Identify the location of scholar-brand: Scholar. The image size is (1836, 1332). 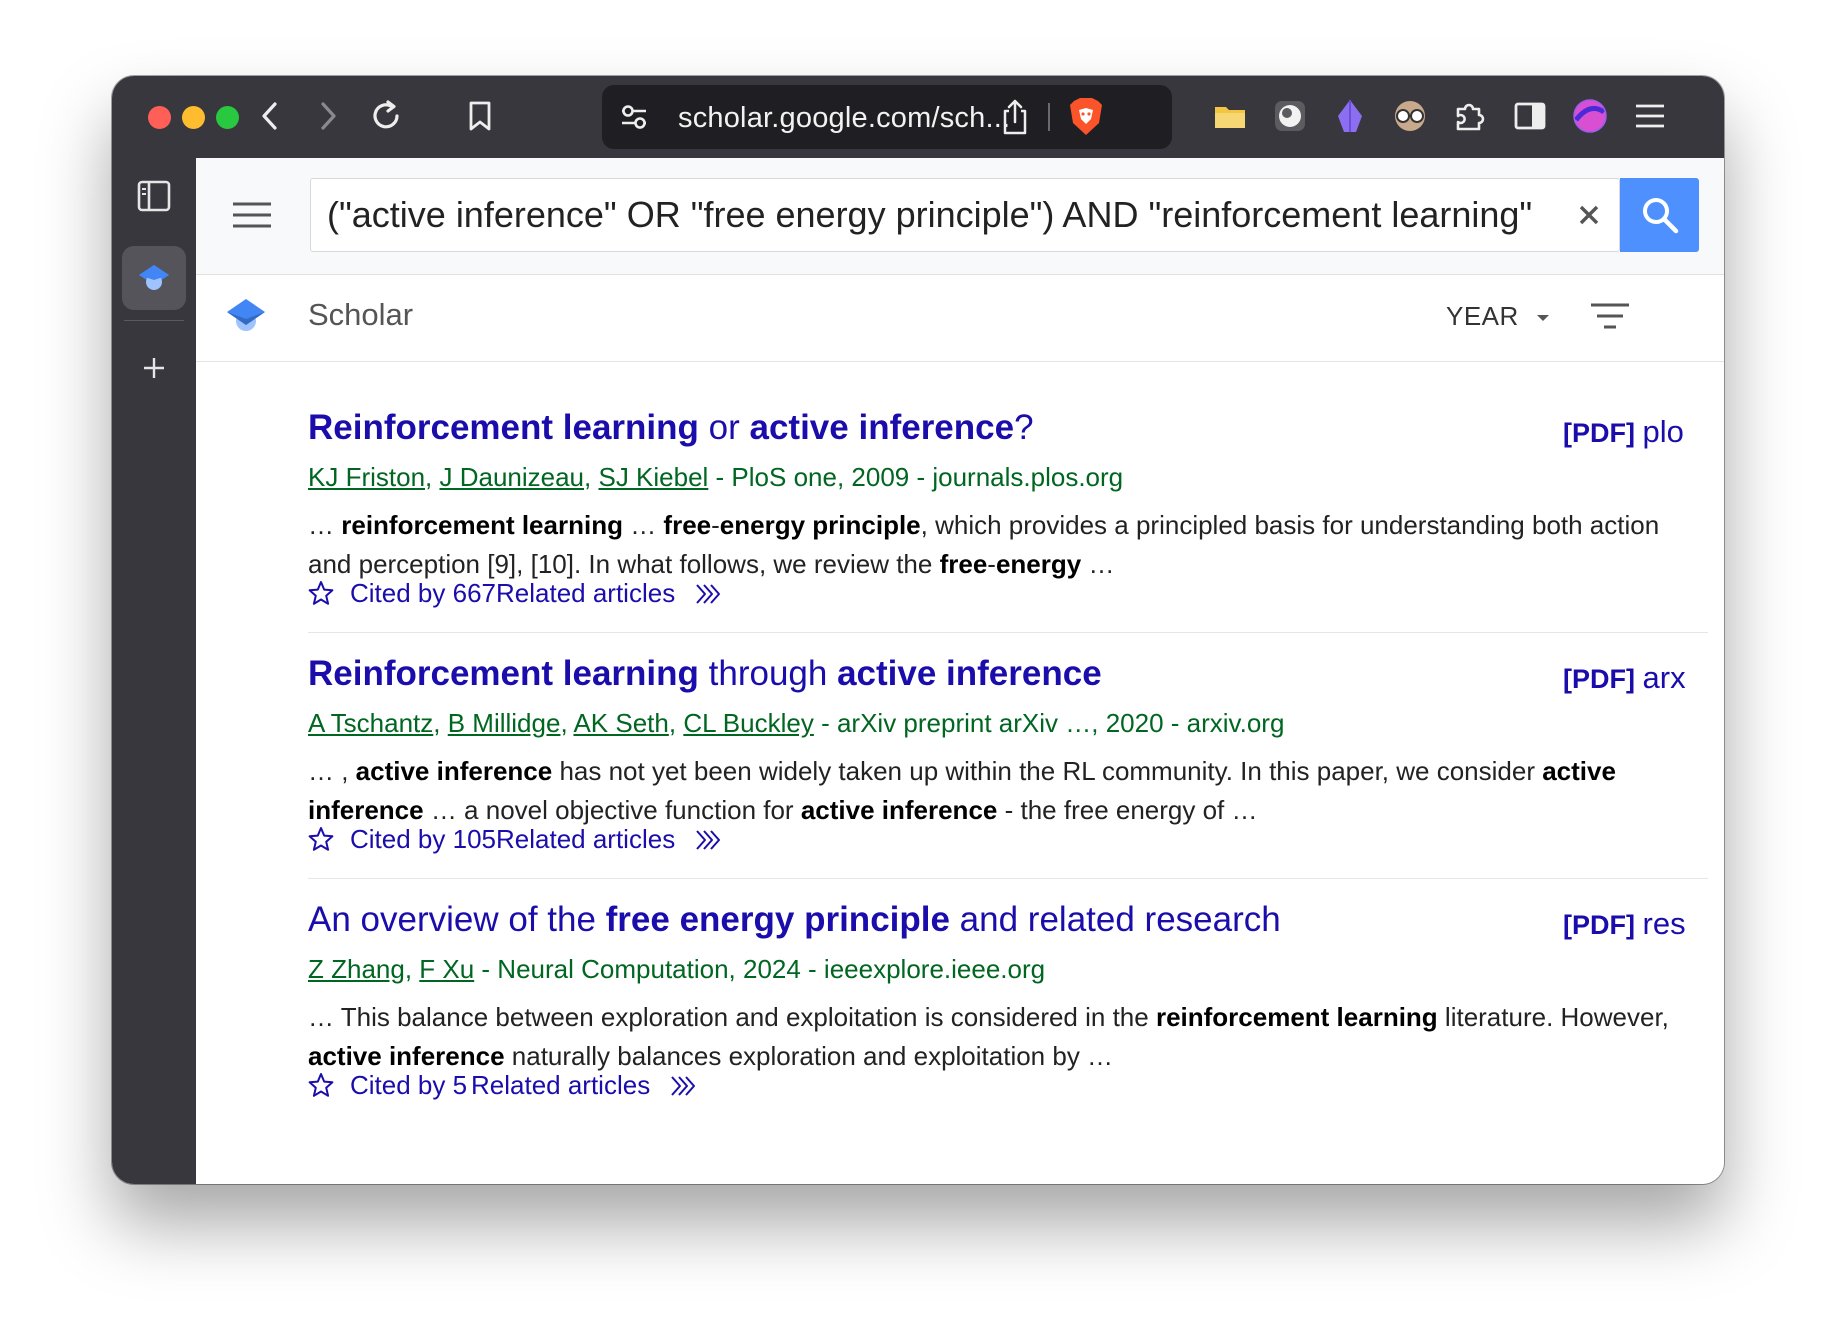
(360, 315).